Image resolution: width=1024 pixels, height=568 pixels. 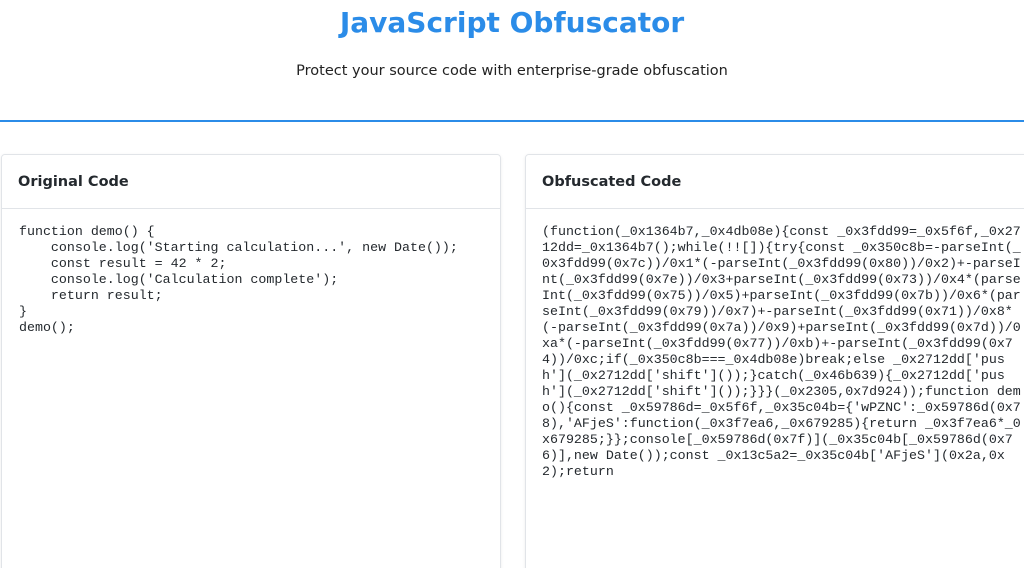 What do you see at coordinates (612, 181) in the screenshot?
I see `obfuscated-code-title: Obfuscated Code` at bounding box center [612, 181].